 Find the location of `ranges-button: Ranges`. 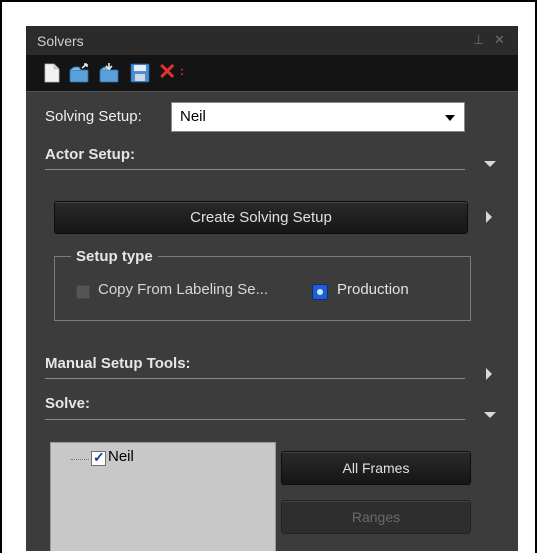

ranges-button: Ranges is located at coordinates (376, 517).